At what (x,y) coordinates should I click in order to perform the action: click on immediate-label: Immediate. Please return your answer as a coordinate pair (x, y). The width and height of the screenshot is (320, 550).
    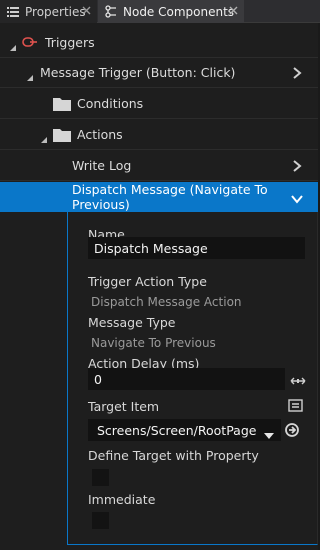
    Looking at the image, I should click on (122, 499).